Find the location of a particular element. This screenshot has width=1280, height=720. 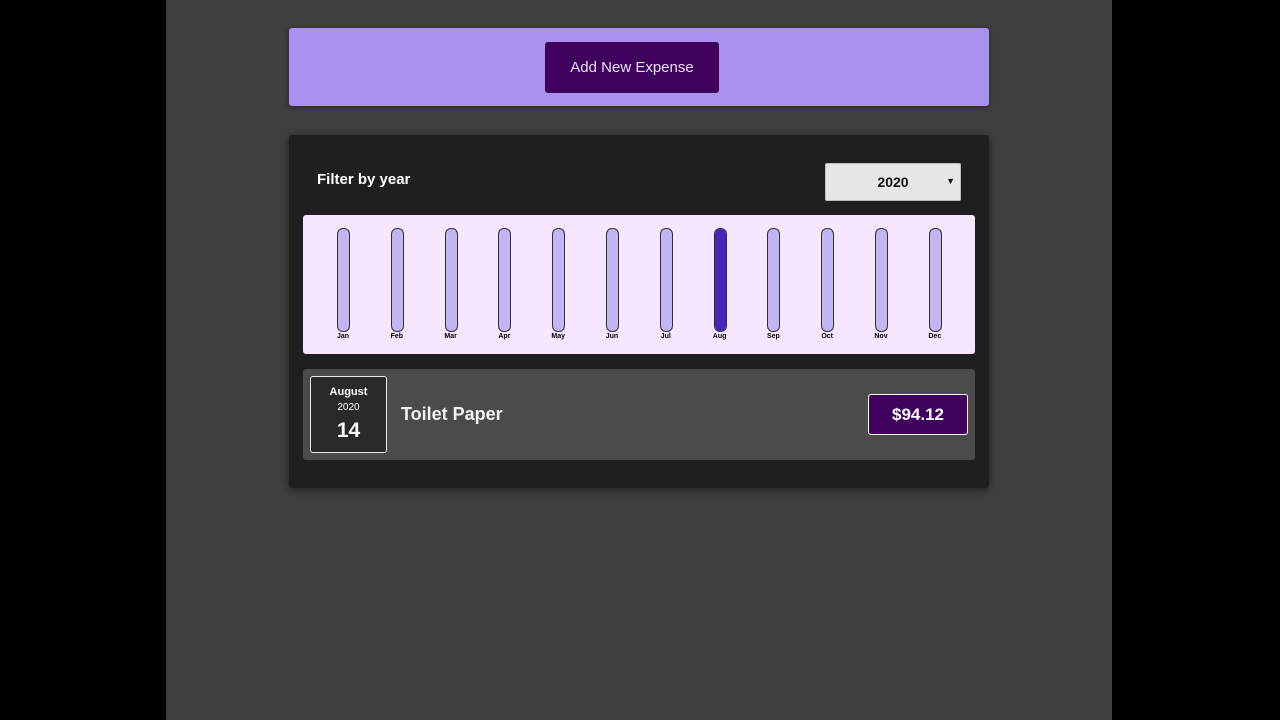

expense-date: August 2020 14 is located at coordinates (348, 414).